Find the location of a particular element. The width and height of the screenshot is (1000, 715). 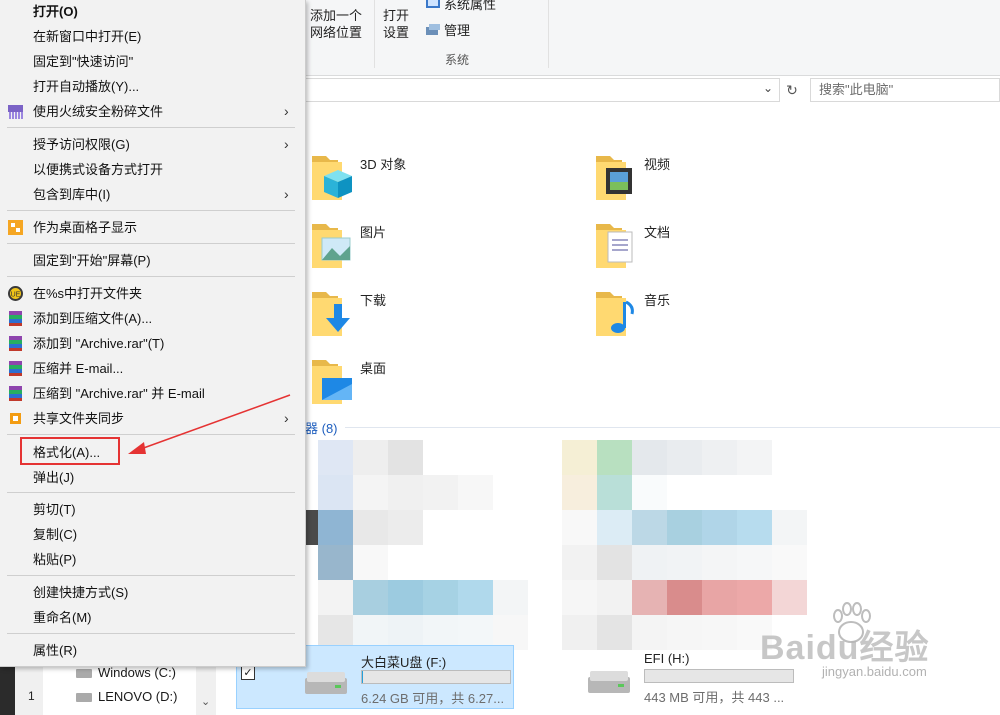

navigation-pane: 1 Windows (C:) LENOVO (D:) ⌄ is located at coordinates (109, 687).